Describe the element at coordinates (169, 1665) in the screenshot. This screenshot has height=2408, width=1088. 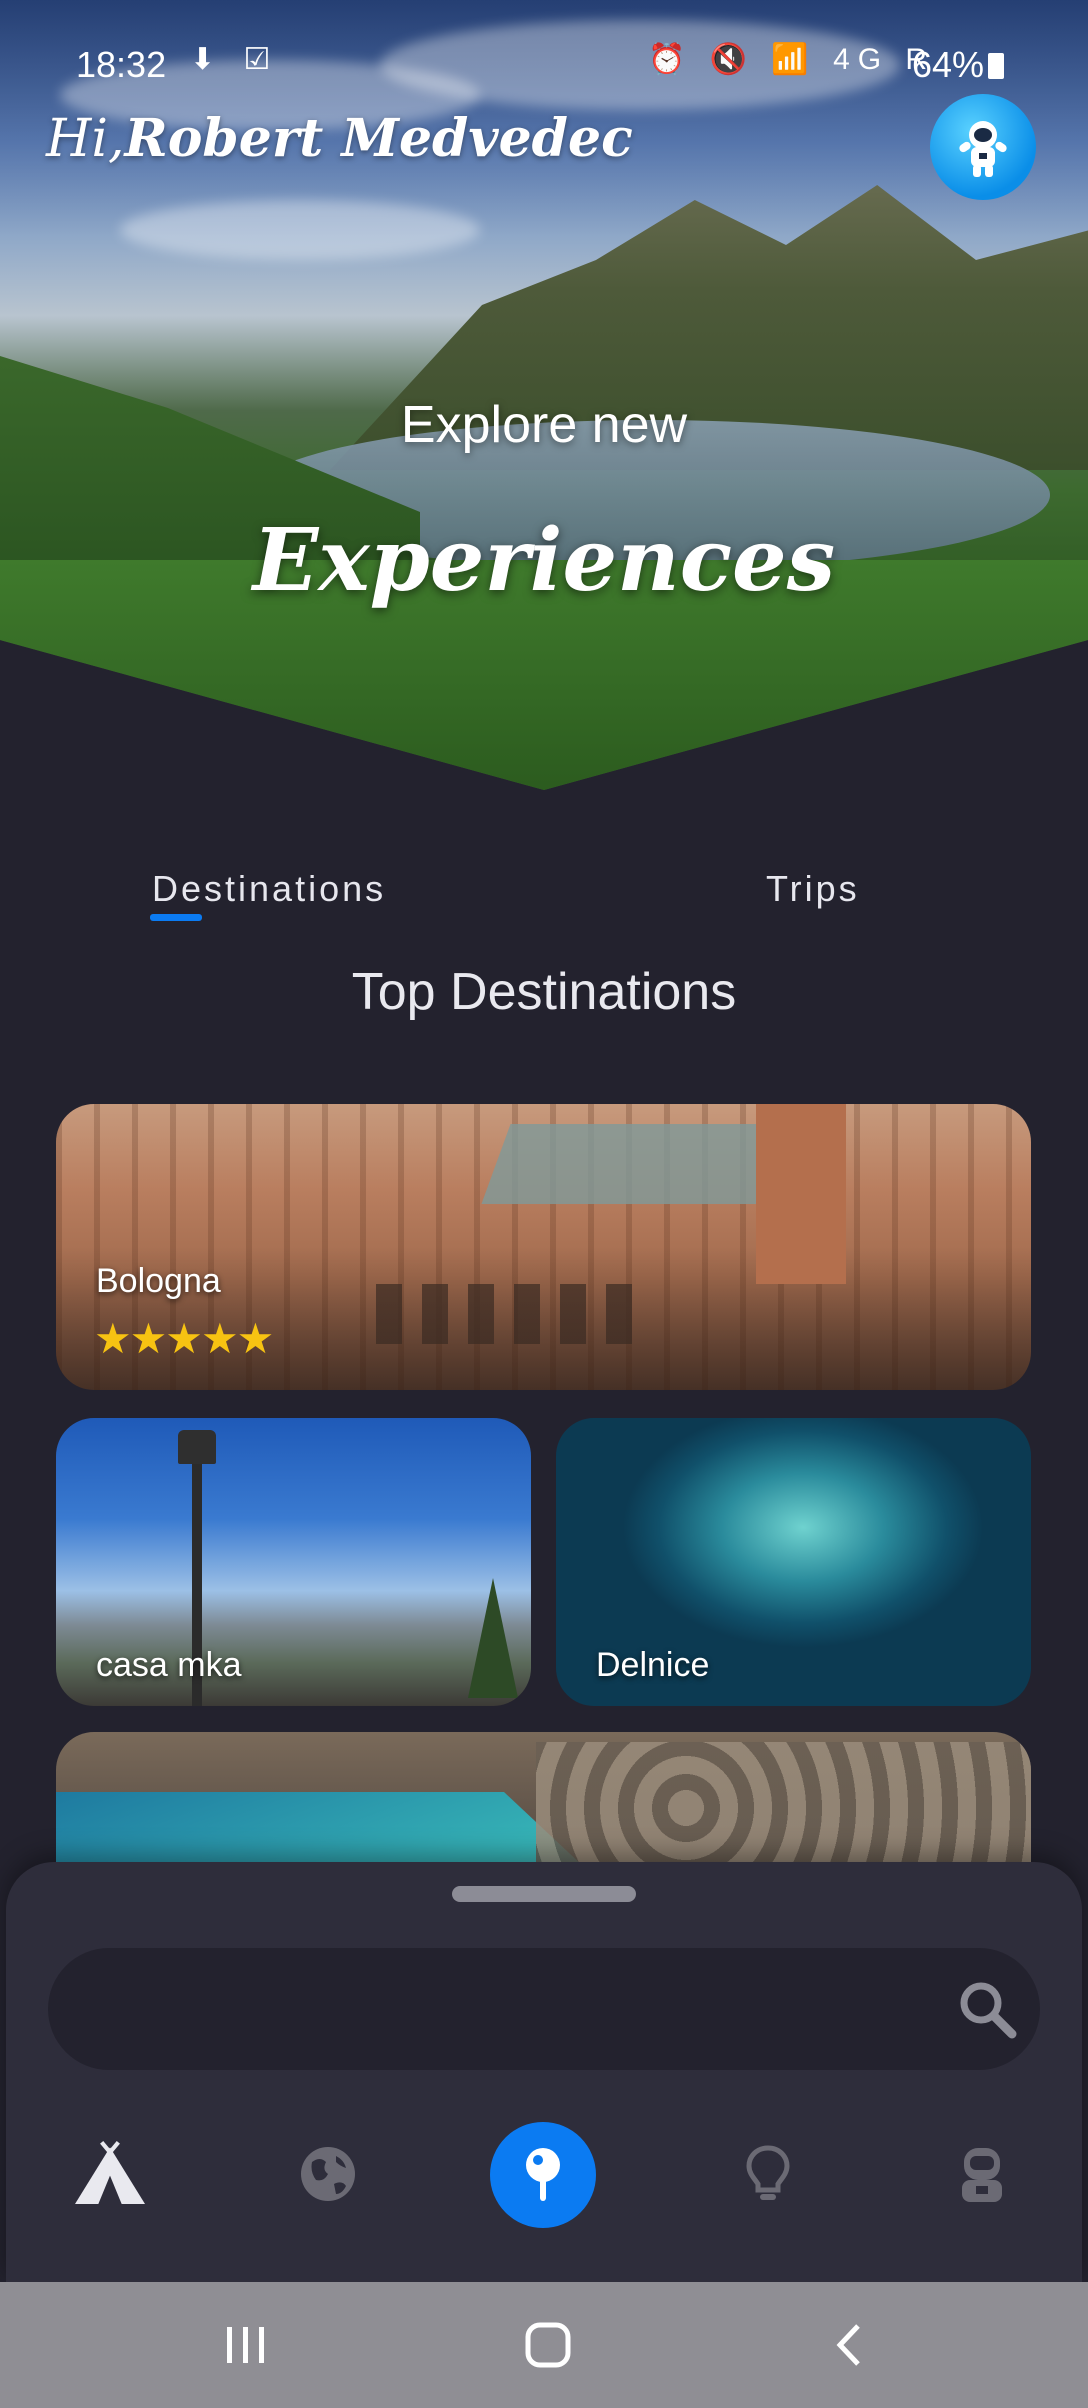
I see `destination-name: casa mka` at that location.